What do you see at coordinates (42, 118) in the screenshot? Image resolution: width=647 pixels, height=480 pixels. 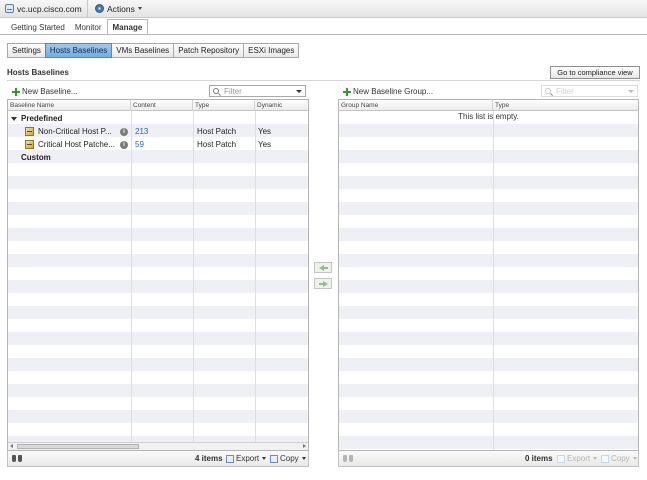 I see `group-label: Predefined` at bounding box center [42, 118].